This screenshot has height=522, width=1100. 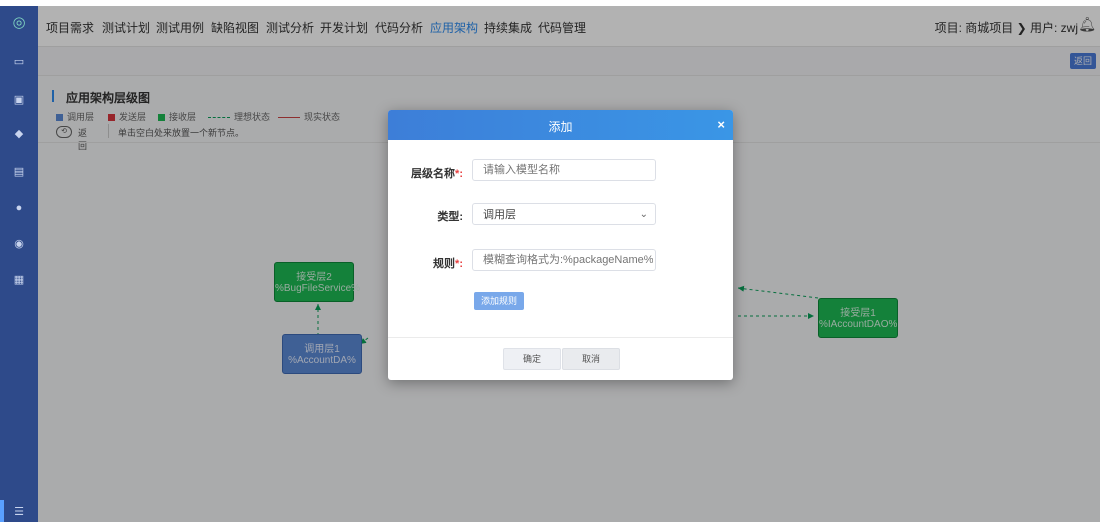 What do you see at coordinates (19, 280) in the screenshot?
I see `report-icon: ▦` at bounding box center [19, 280].